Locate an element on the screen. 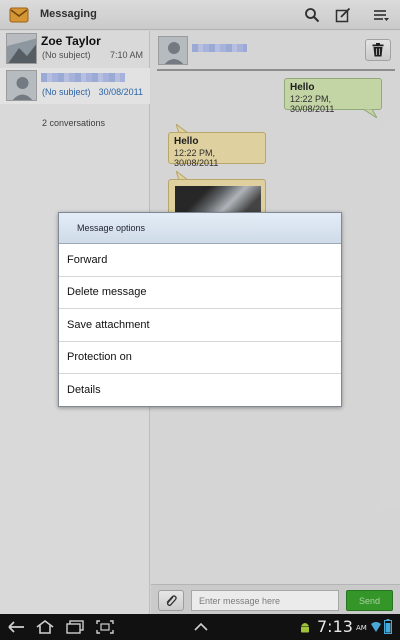 Image resolution: width=400 pixels, height=640 pixels. quick-panel-button is located at coordinates (201, 627).